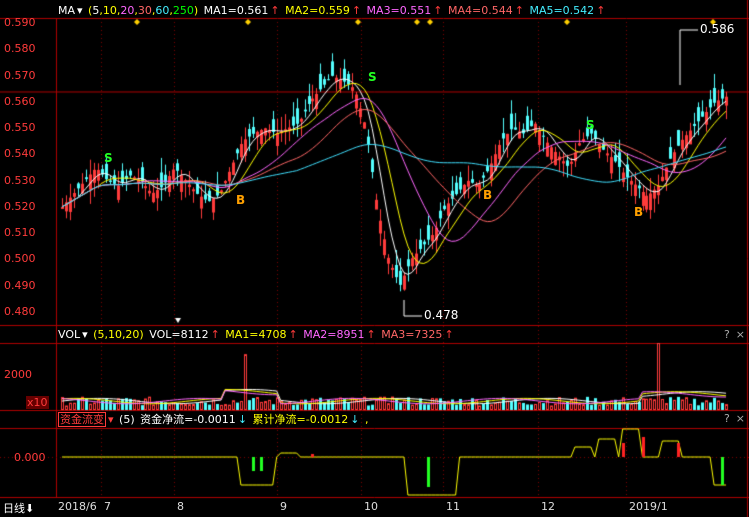 This screenshot has width=749, height=517. I want to click on vol-ma2-value: MA2=8951, so click(334, 334).